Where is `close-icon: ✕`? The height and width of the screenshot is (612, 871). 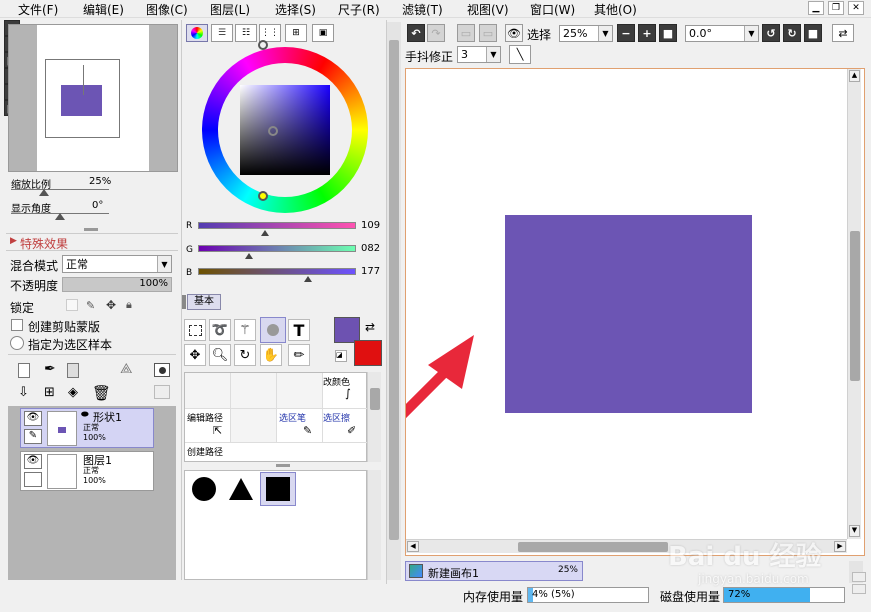 close-icon: ✕ is located at coordinates (856, 8).